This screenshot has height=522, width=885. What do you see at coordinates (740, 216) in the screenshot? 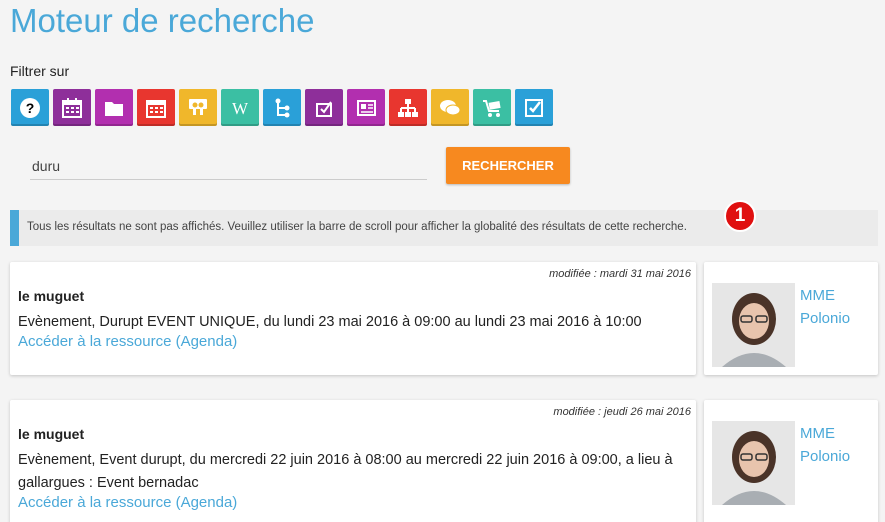
I see `annotation-badge: 1` at bounding box center [740, 216].